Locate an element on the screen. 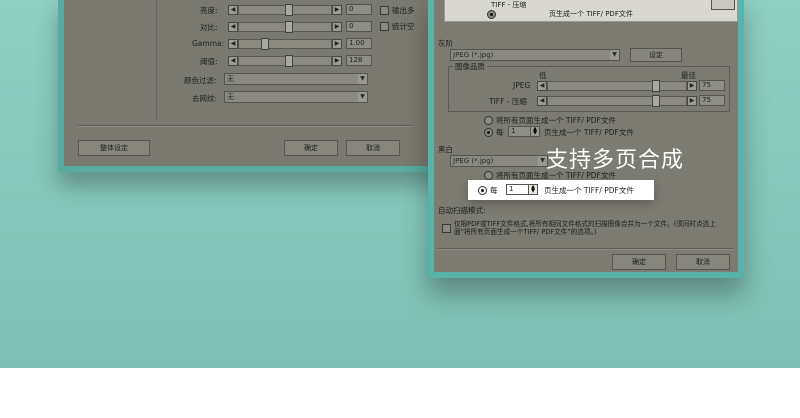 The image size is (800, 418). brightness-left-arrow: ◀ is located at coordinates (233, 10).